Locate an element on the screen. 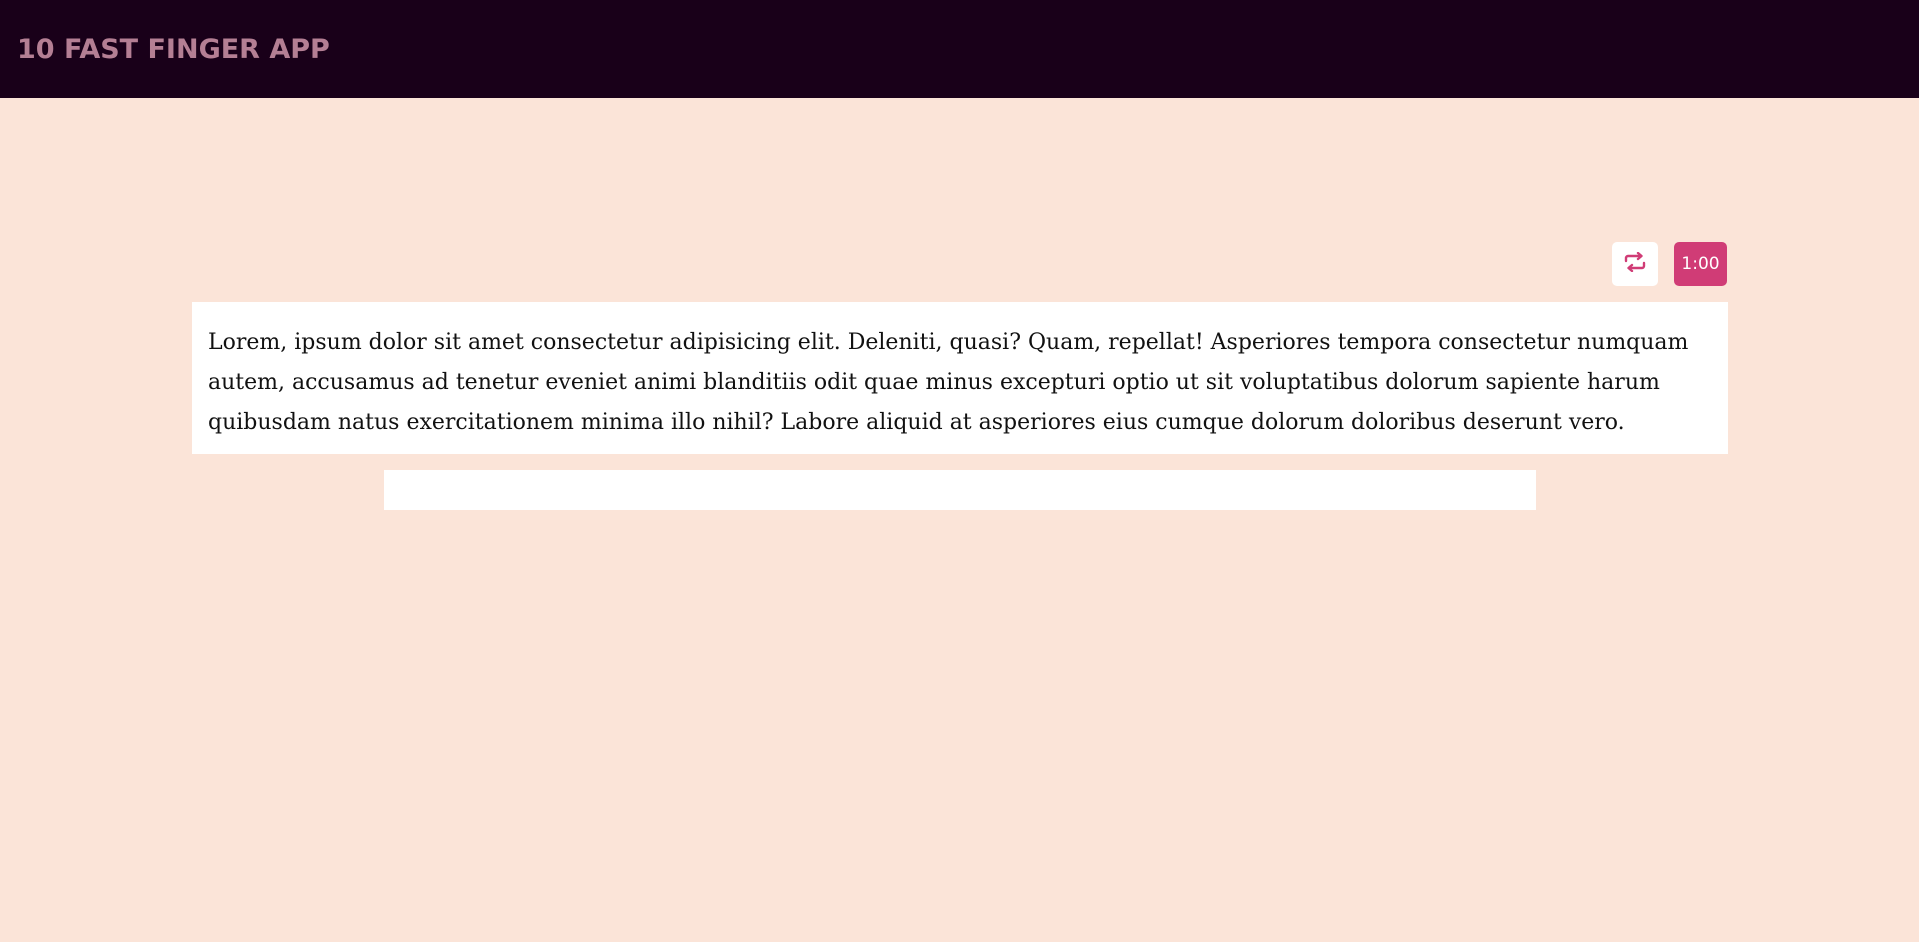 This screenshot has height=942, width=1919. reset-button is located at coordinates (1635, 264).